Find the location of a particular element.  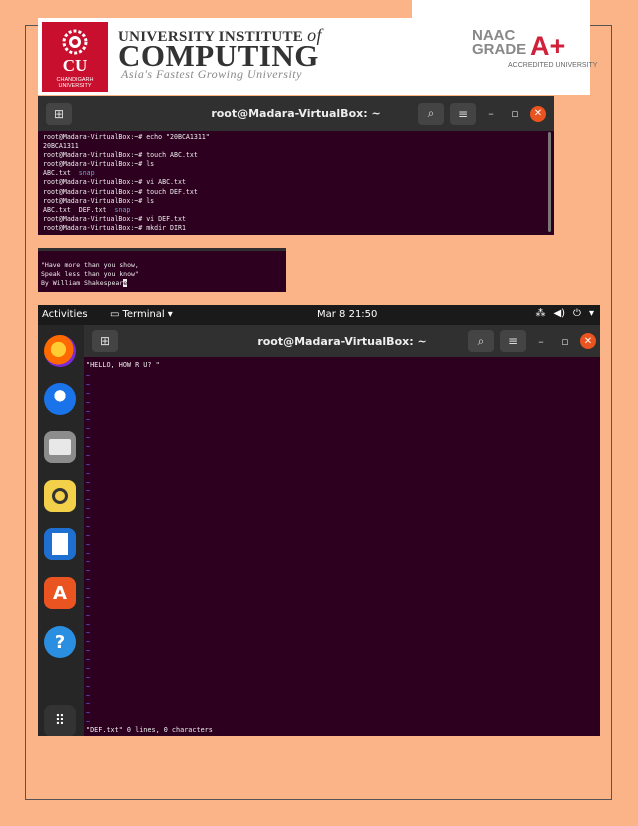

gnome-top-bar: Activities ▭ Terminal ▾ Mar 8 21:50 ⁂ ◀) ⏻ ▾ is located at coordinates (319, 315).